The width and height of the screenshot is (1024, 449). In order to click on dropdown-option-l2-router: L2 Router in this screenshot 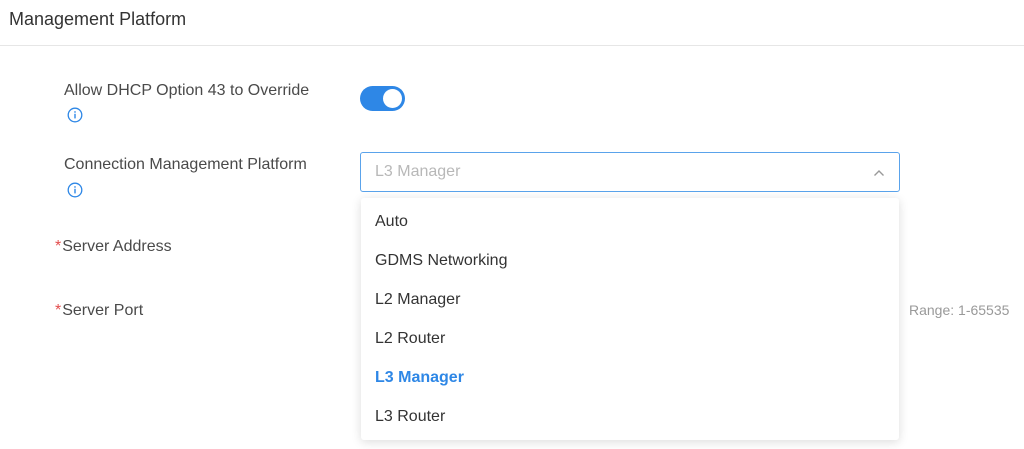, I will do `click(630, 338)`.